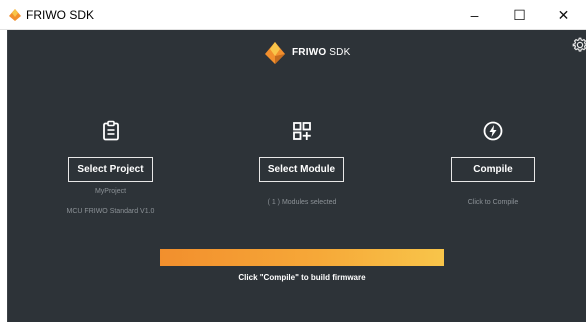  I want to click on project-name: MyProject, so click(110, 191).